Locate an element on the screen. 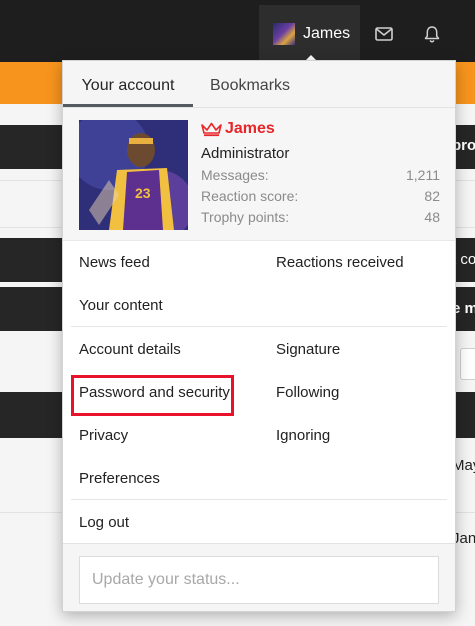 The image size is (475, 626). popup-tabs: Your account Bookmarks is located at coordinates (259, 84).